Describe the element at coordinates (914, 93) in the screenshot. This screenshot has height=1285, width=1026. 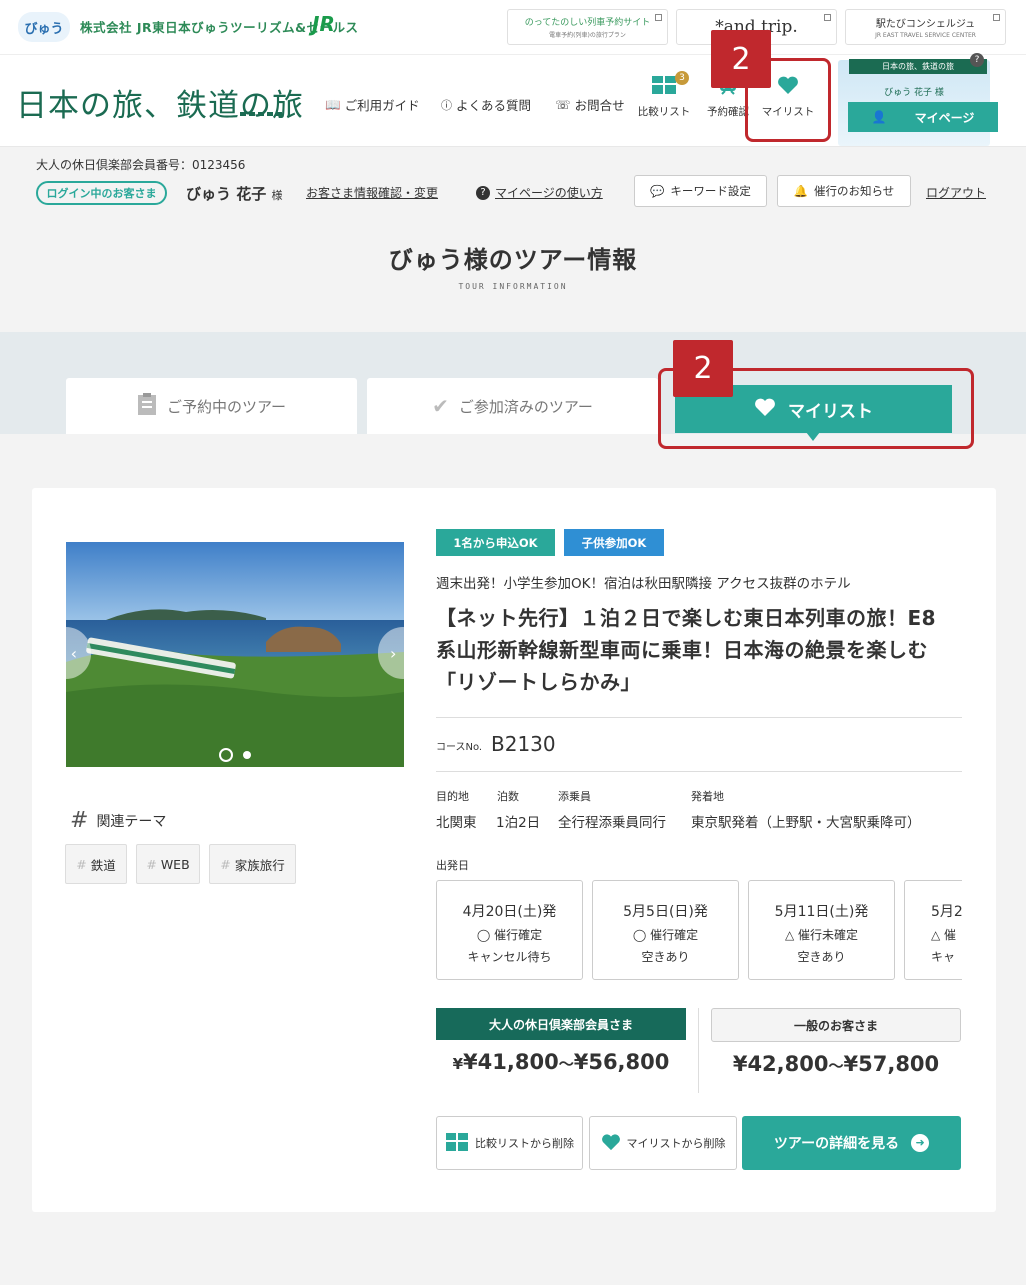
I see `mypage-username: びゅう 花子 様` at that location.